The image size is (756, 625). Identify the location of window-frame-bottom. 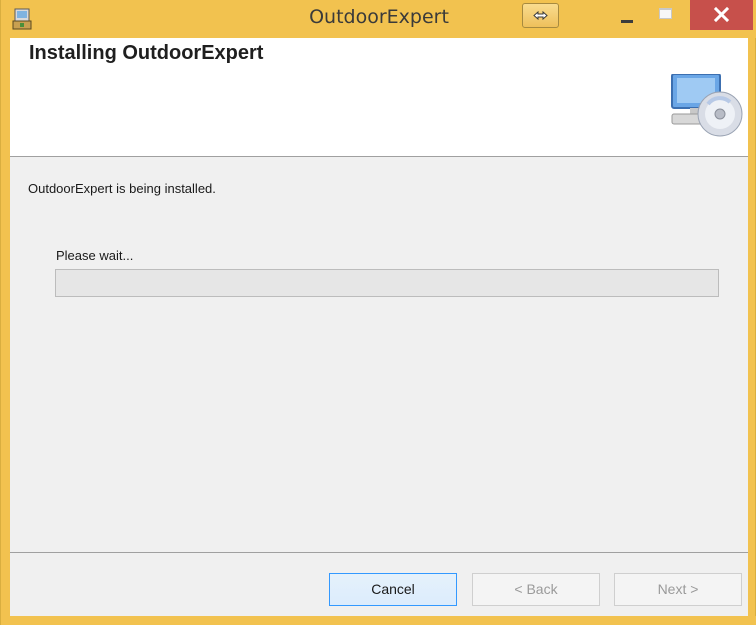
(378, 620).